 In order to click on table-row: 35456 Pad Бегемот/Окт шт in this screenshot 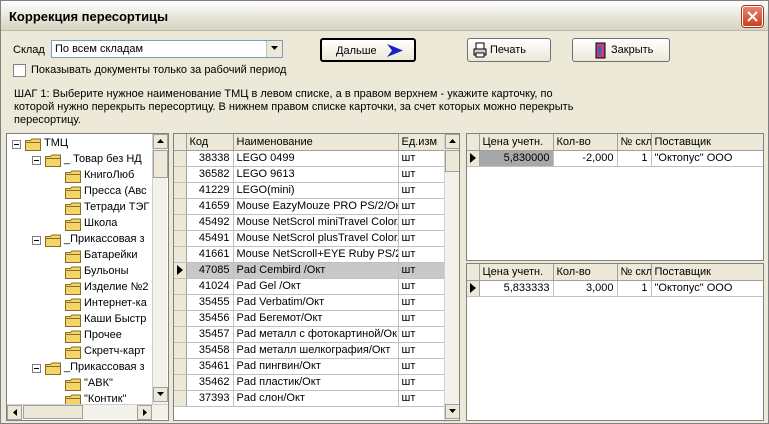, I will do `click(309, 318)`.